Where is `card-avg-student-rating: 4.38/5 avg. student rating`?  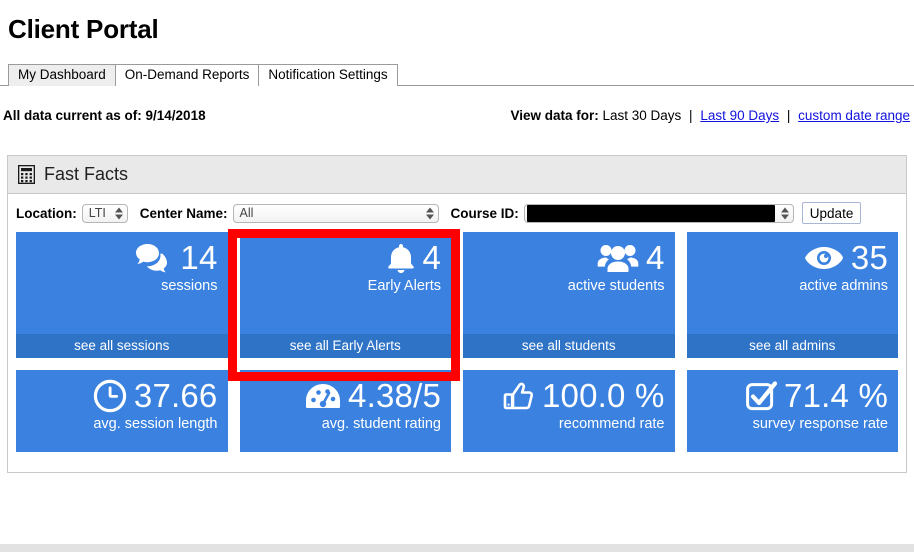
card-avg-student-rating: 4.38/5 avg. student rating is located at coordinates (345, 411).